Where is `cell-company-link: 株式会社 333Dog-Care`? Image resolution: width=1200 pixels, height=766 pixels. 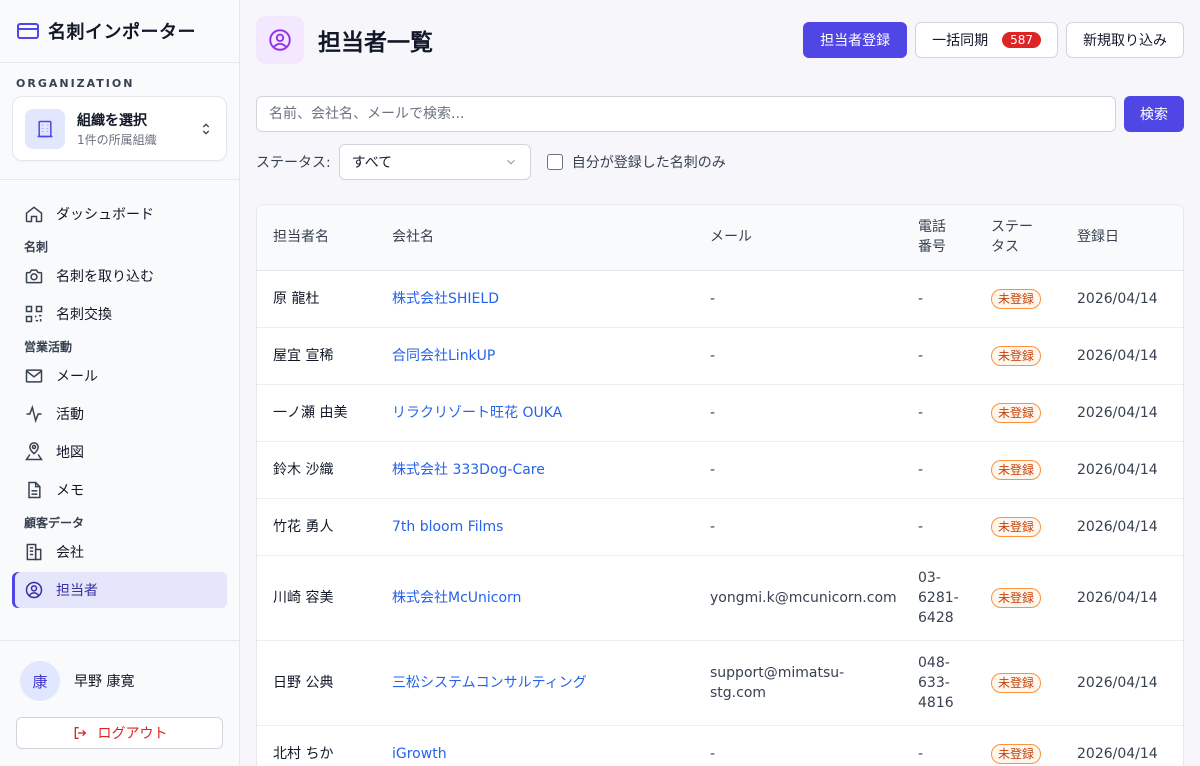 cell-company-link: 株式会社 333Dog-Care is located at coordinates (535, 470).